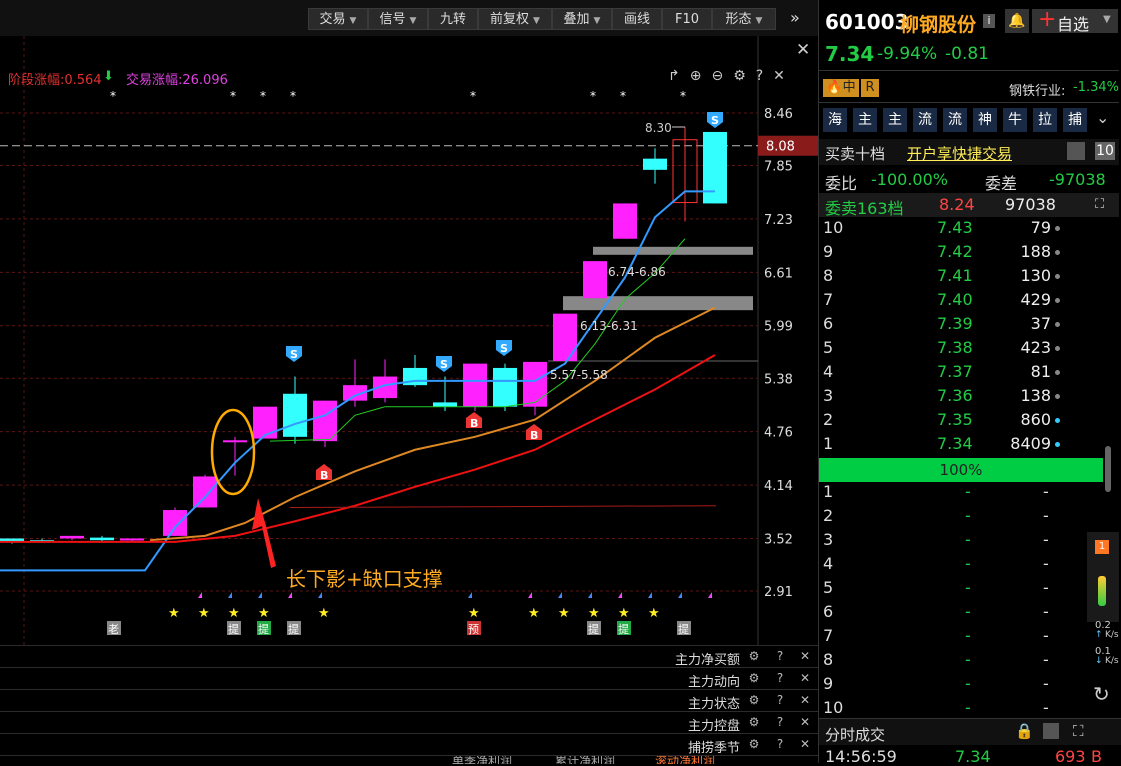 Image resolution: width=1121 pixels, height=766 pixels. I want to click on tag-r: R, so click(870, 88).